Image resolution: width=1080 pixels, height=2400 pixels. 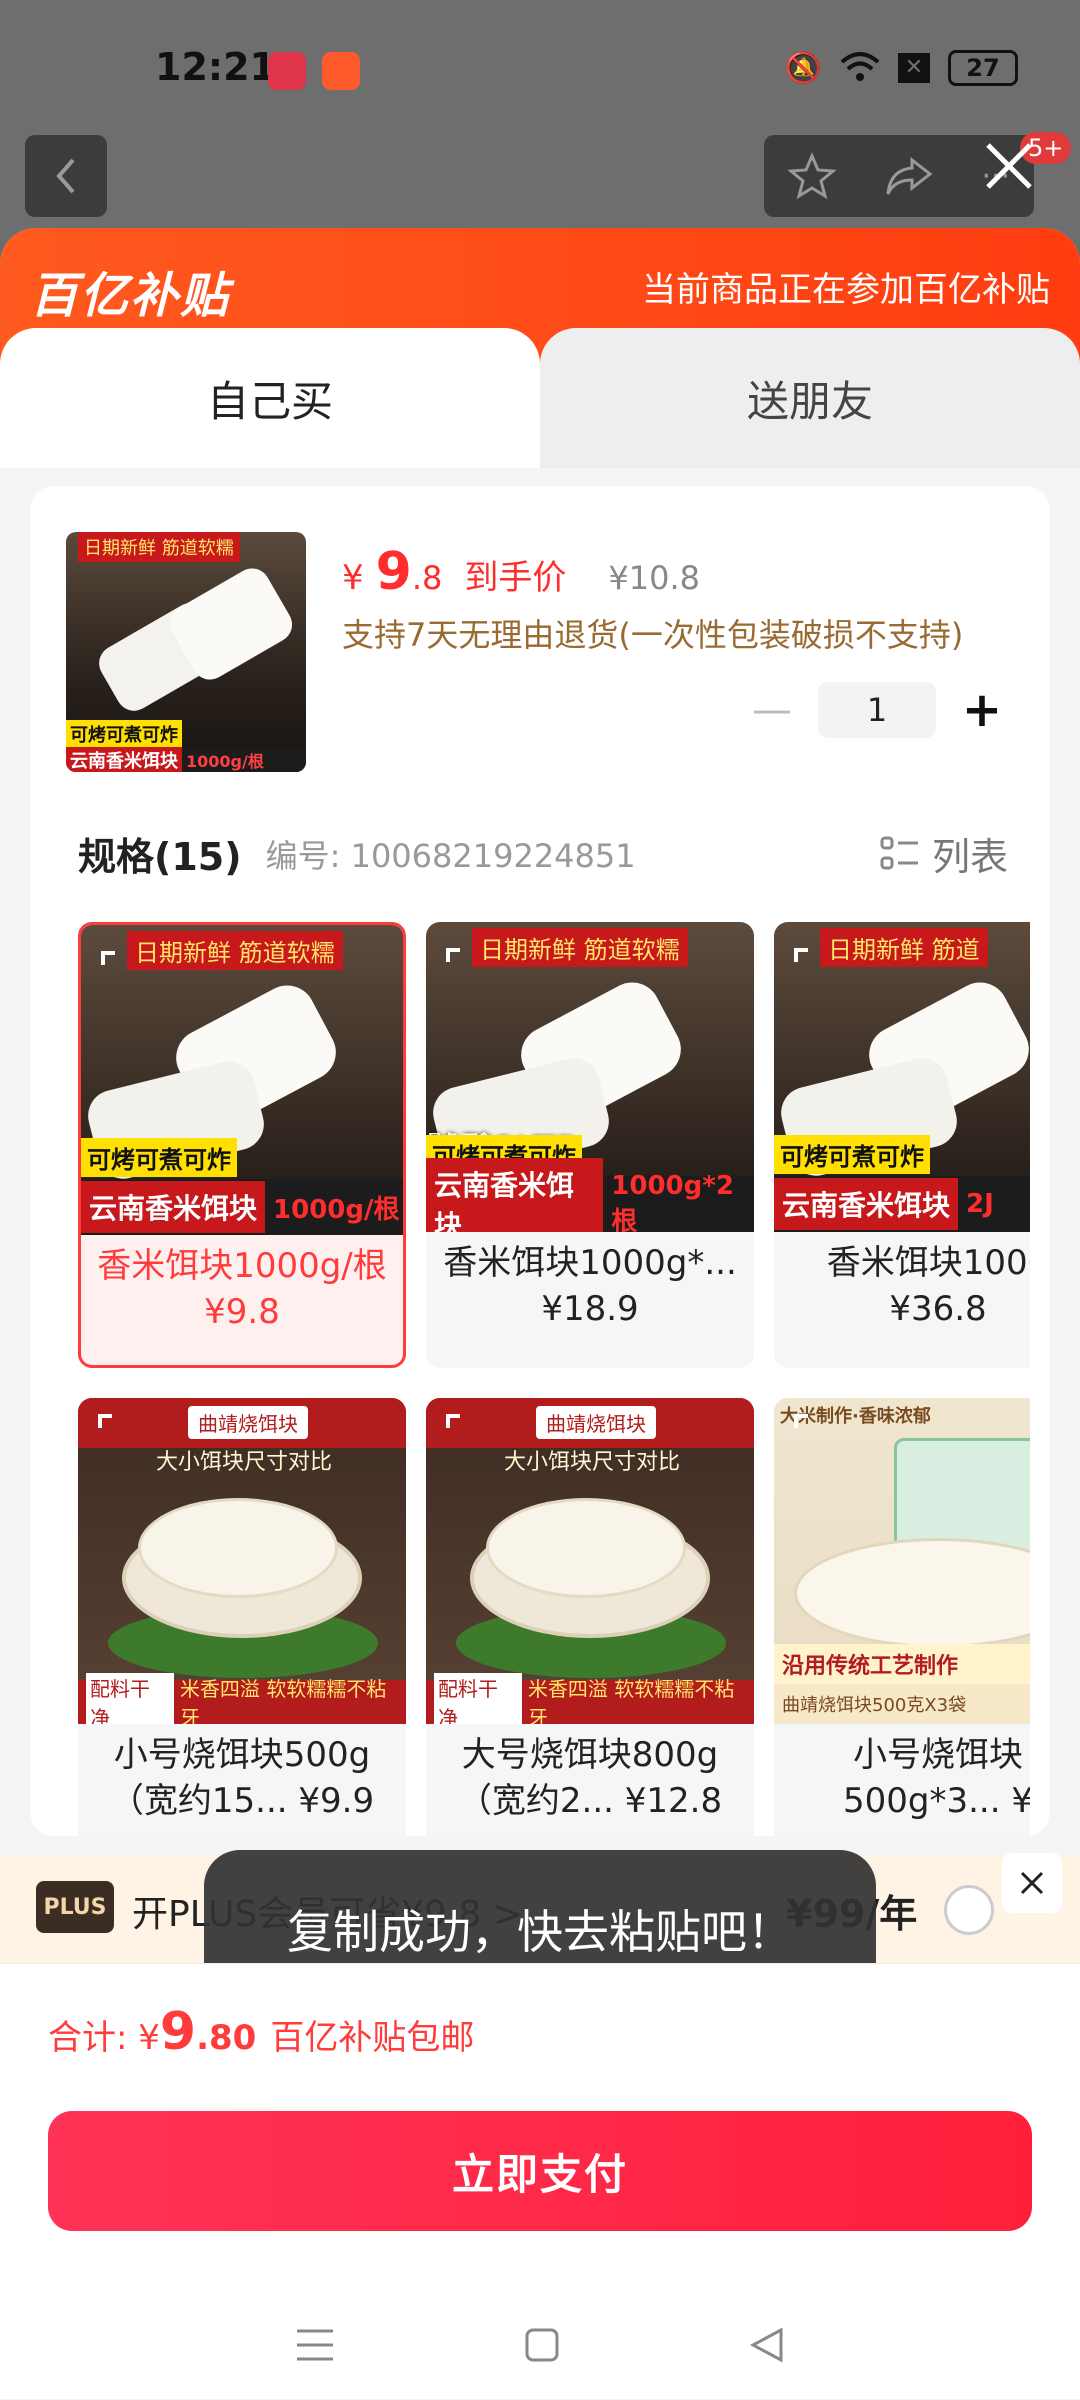 I want to click on return-policy: 支持7天无理由退货(一次性包装破损不支持), so click(x=653, y=635).